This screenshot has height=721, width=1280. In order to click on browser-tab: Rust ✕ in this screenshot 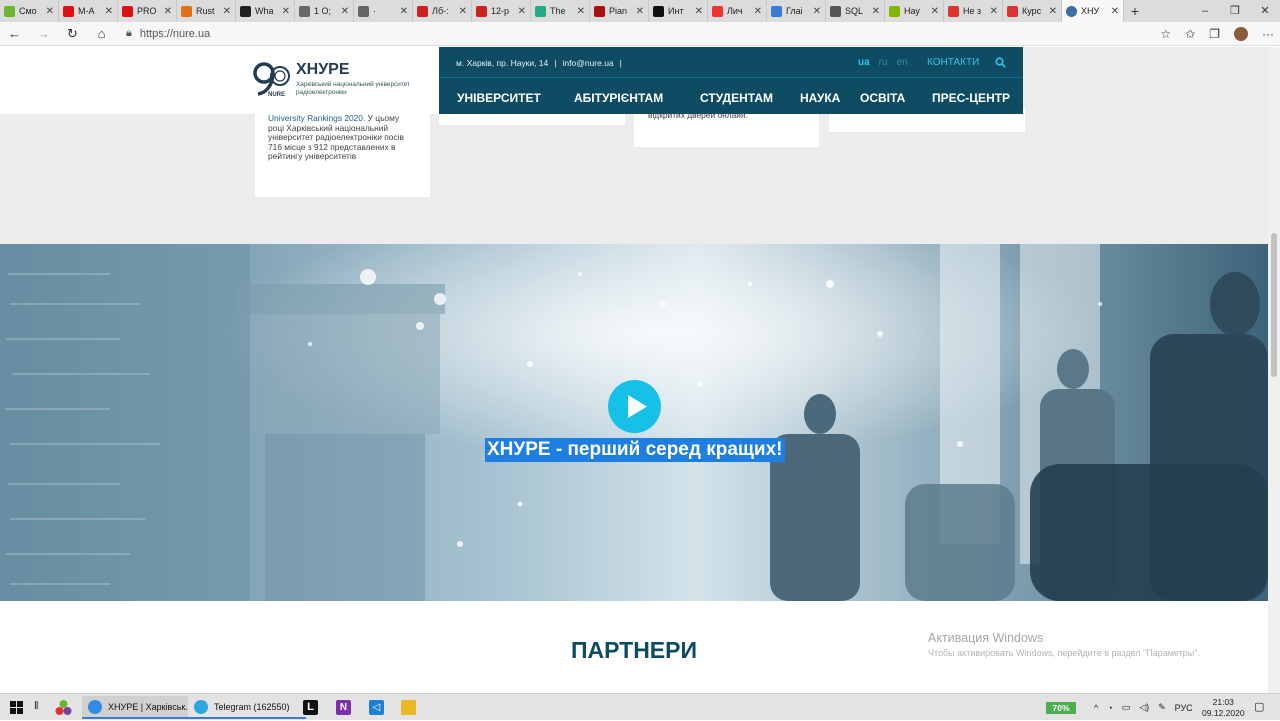, I will do `click(206, 11)`.